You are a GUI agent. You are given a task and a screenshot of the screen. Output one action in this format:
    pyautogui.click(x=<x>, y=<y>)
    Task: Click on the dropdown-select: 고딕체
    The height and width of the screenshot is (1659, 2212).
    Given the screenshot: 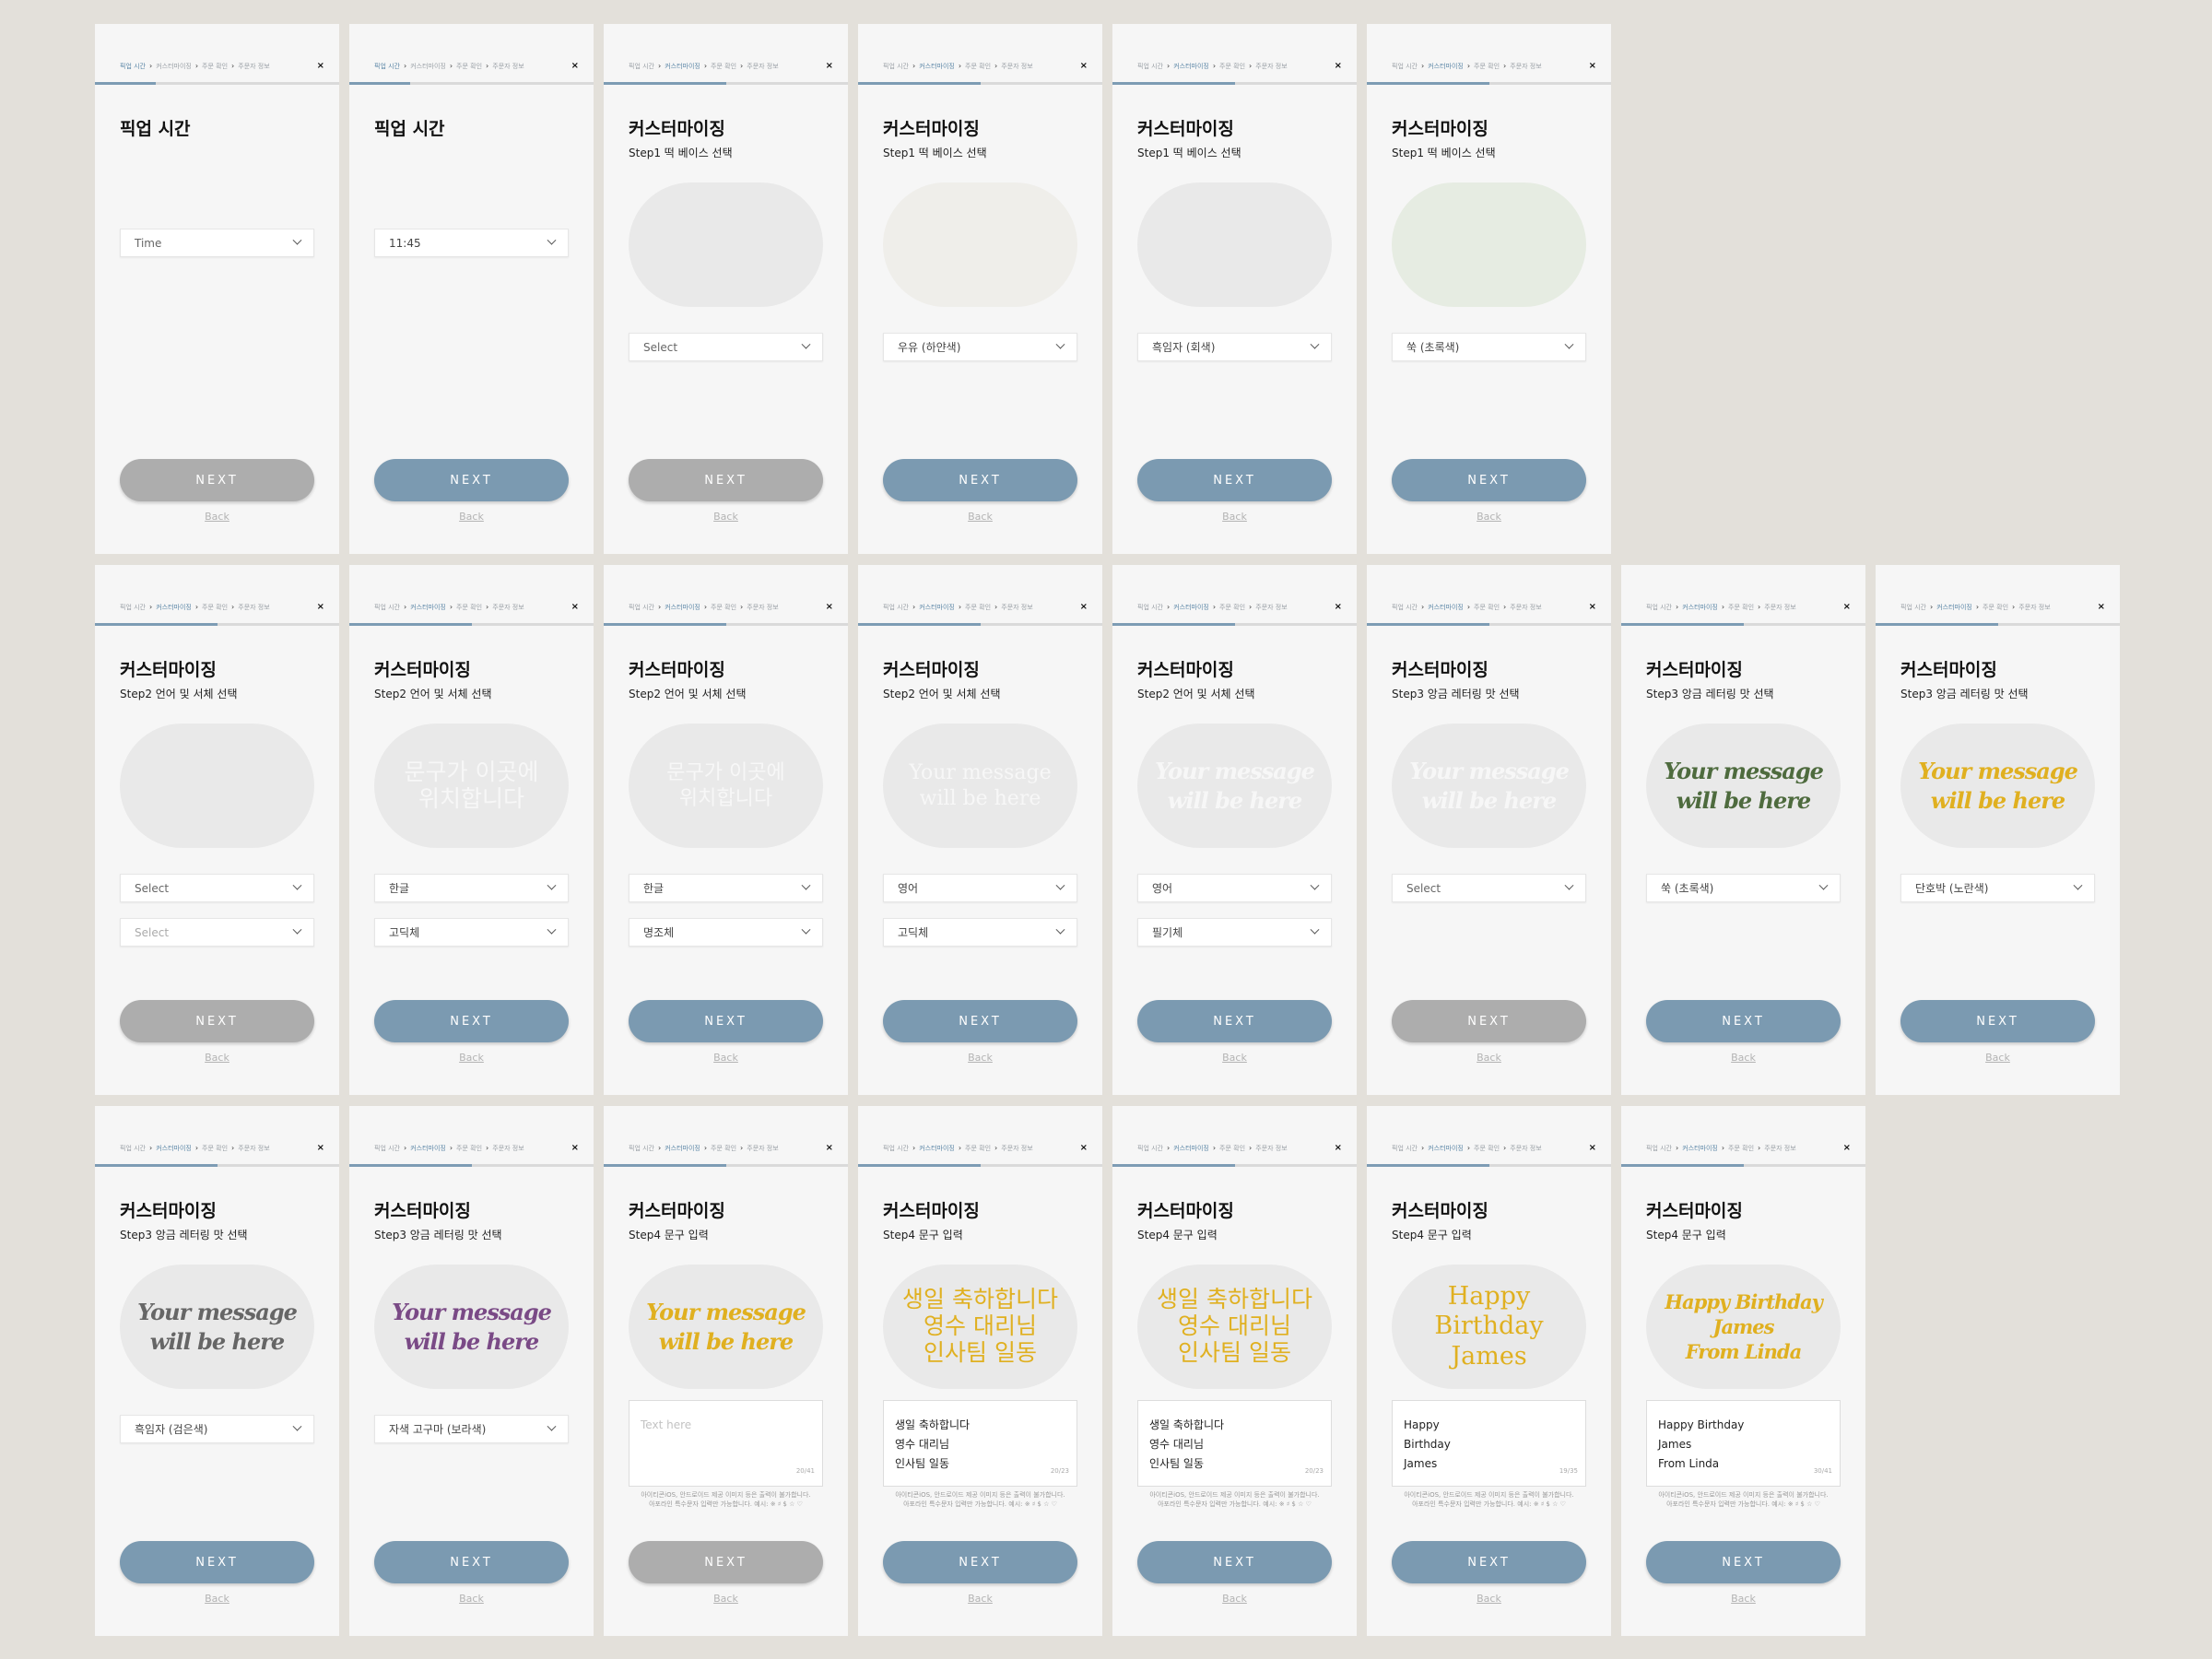 What is the action you would take?
    pyautogui.click(x=980, y=932)
    